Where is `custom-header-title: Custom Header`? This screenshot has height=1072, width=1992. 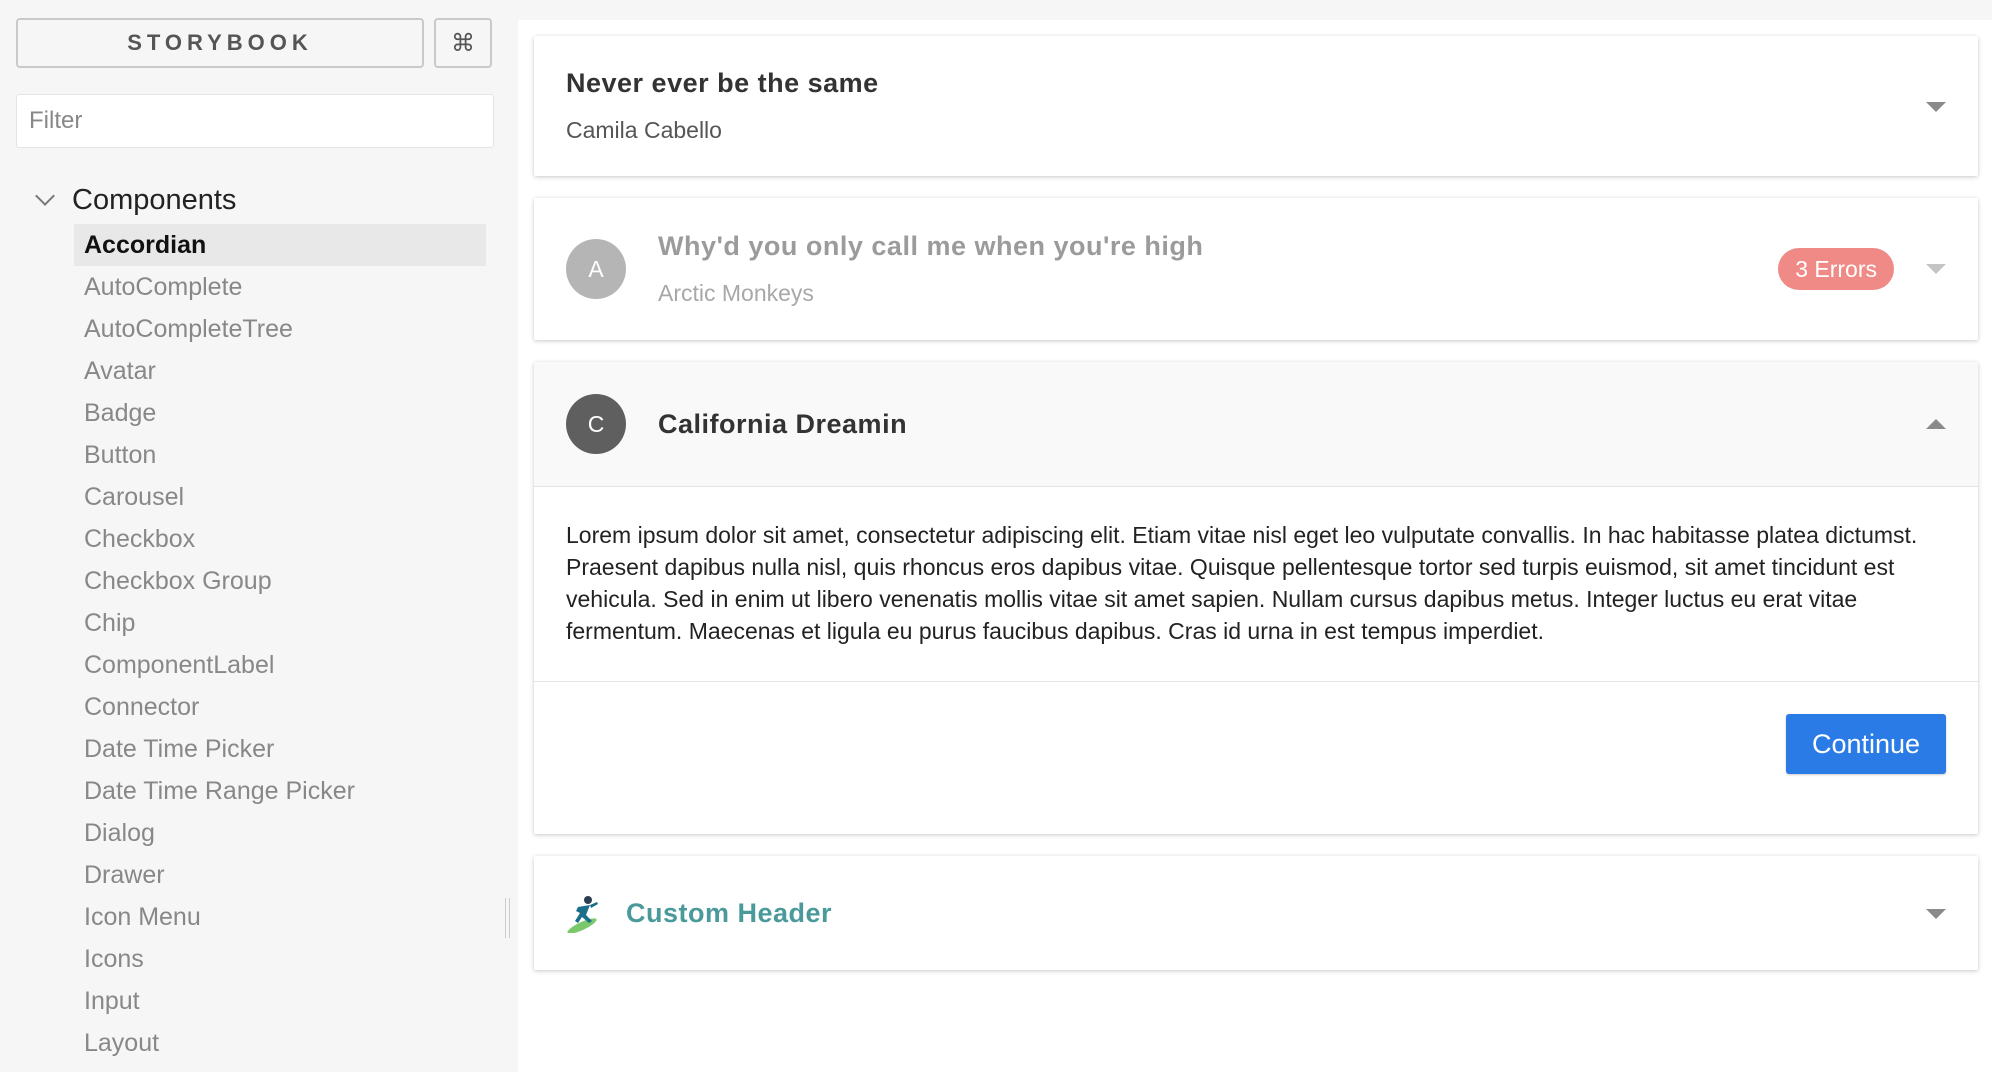 custom-header-title: Custom Header is located at coordinates (729, 912).